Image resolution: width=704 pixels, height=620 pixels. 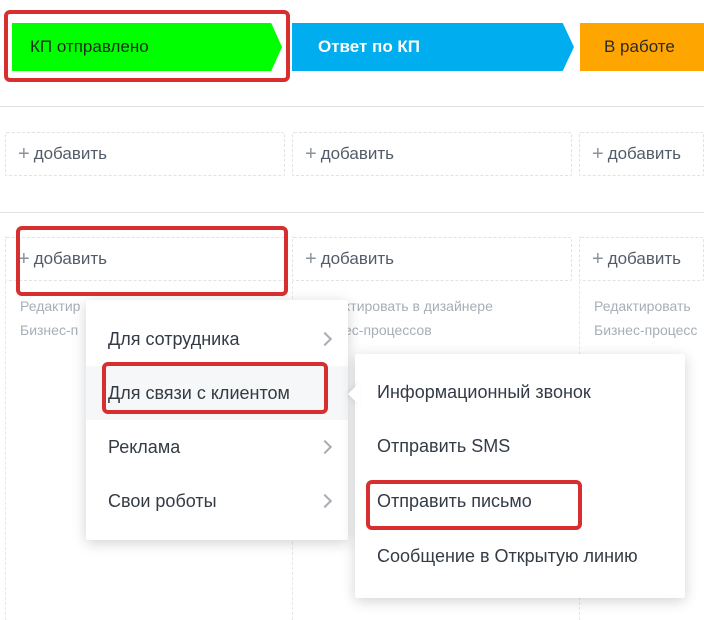 I want to click on menu-item-label: Свои роботы, so click(x=162, y=500).